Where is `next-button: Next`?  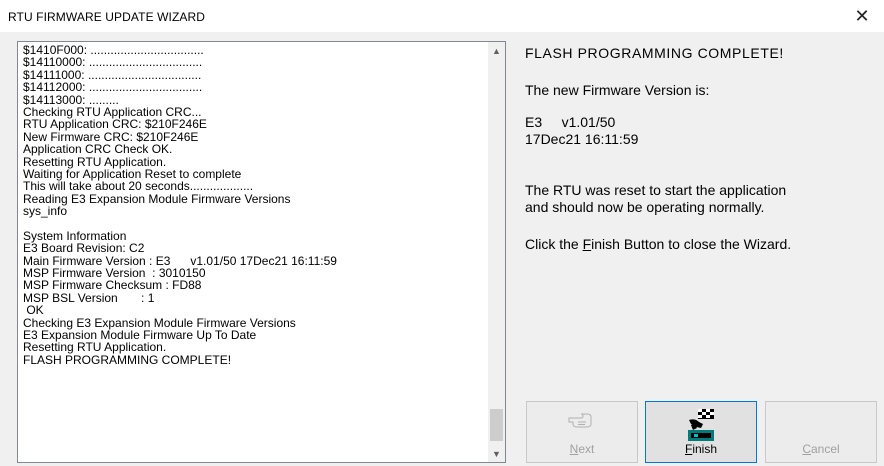
next-button: Next is located at coordinates (582, 432).